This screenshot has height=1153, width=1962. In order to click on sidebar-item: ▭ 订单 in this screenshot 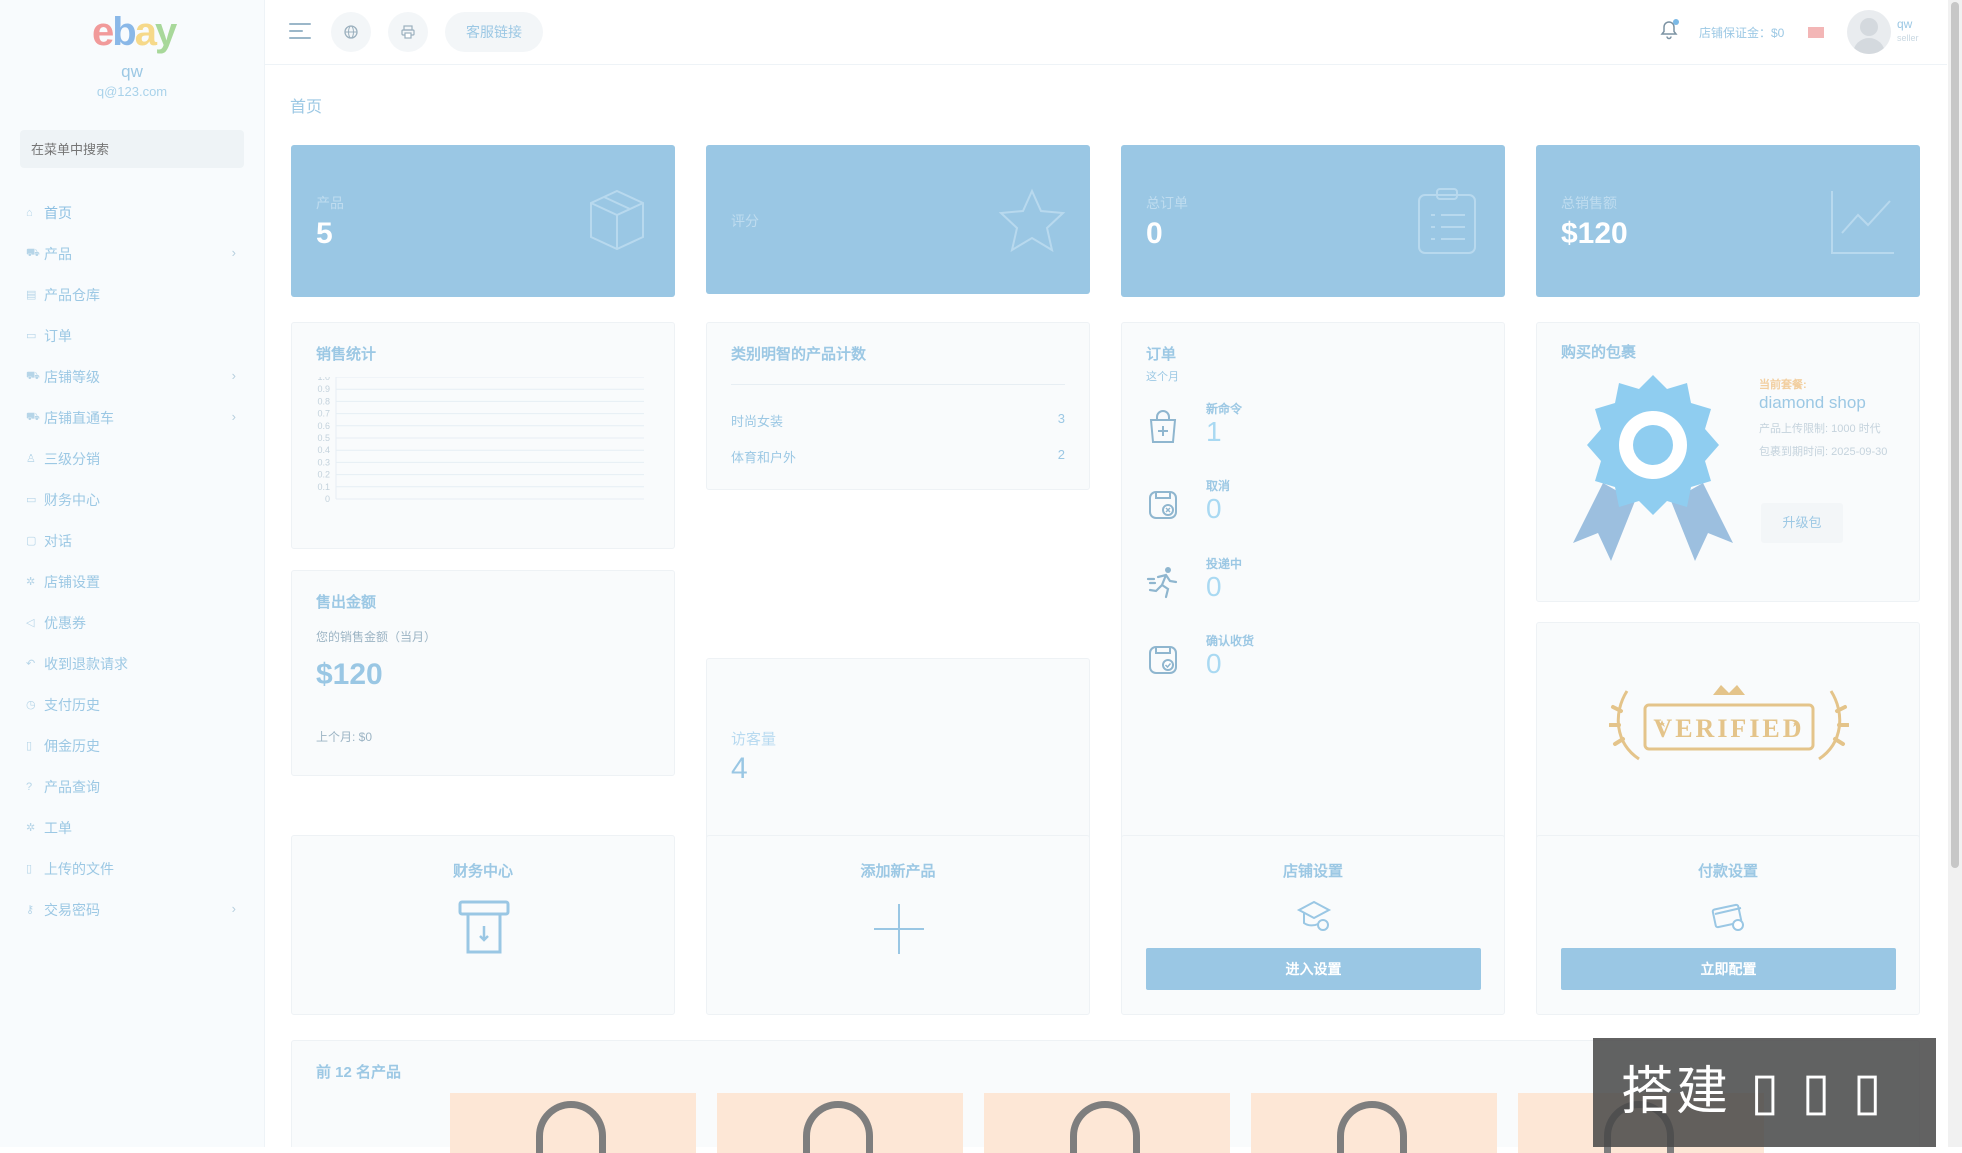, I will do `click(132, 335)`.